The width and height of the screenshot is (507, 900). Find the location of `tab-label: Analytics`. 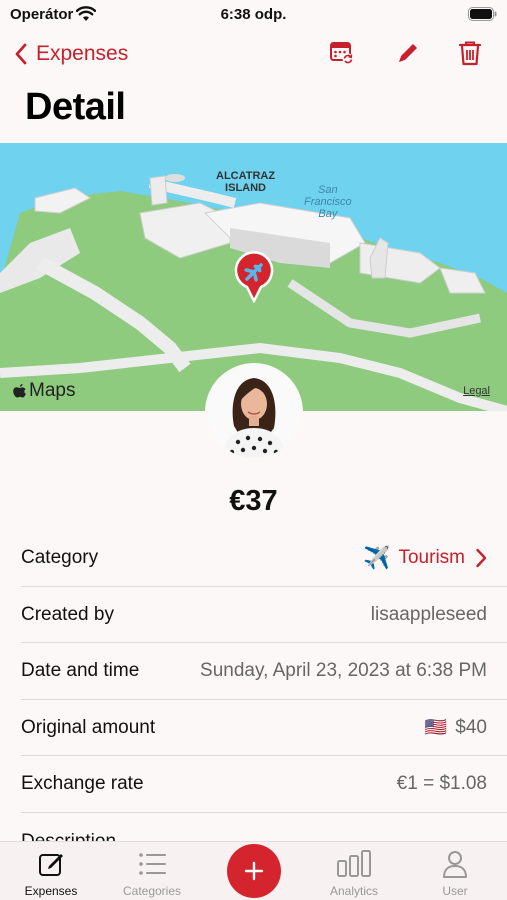

tab-label: Analytics is located at coordinates (354, 891).